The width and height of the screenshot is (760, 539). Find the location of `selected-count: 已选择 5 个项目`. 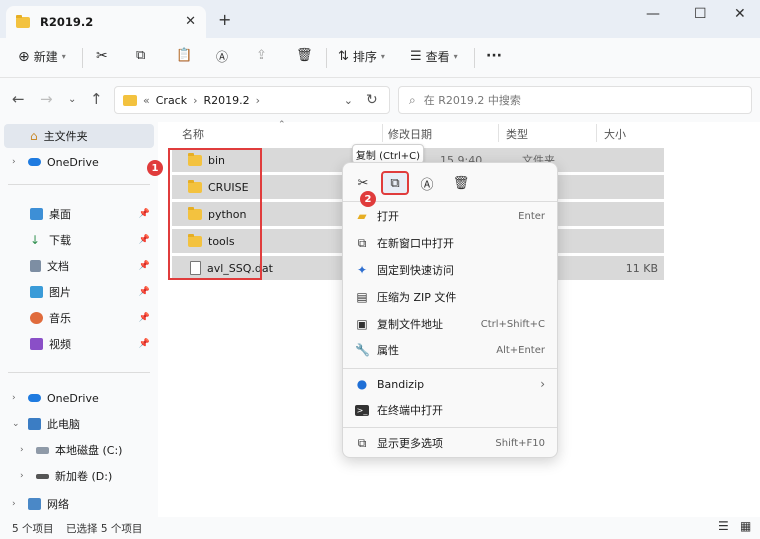

selected-count: 已选择 5 个项目 is located at coordinates (104, 529).